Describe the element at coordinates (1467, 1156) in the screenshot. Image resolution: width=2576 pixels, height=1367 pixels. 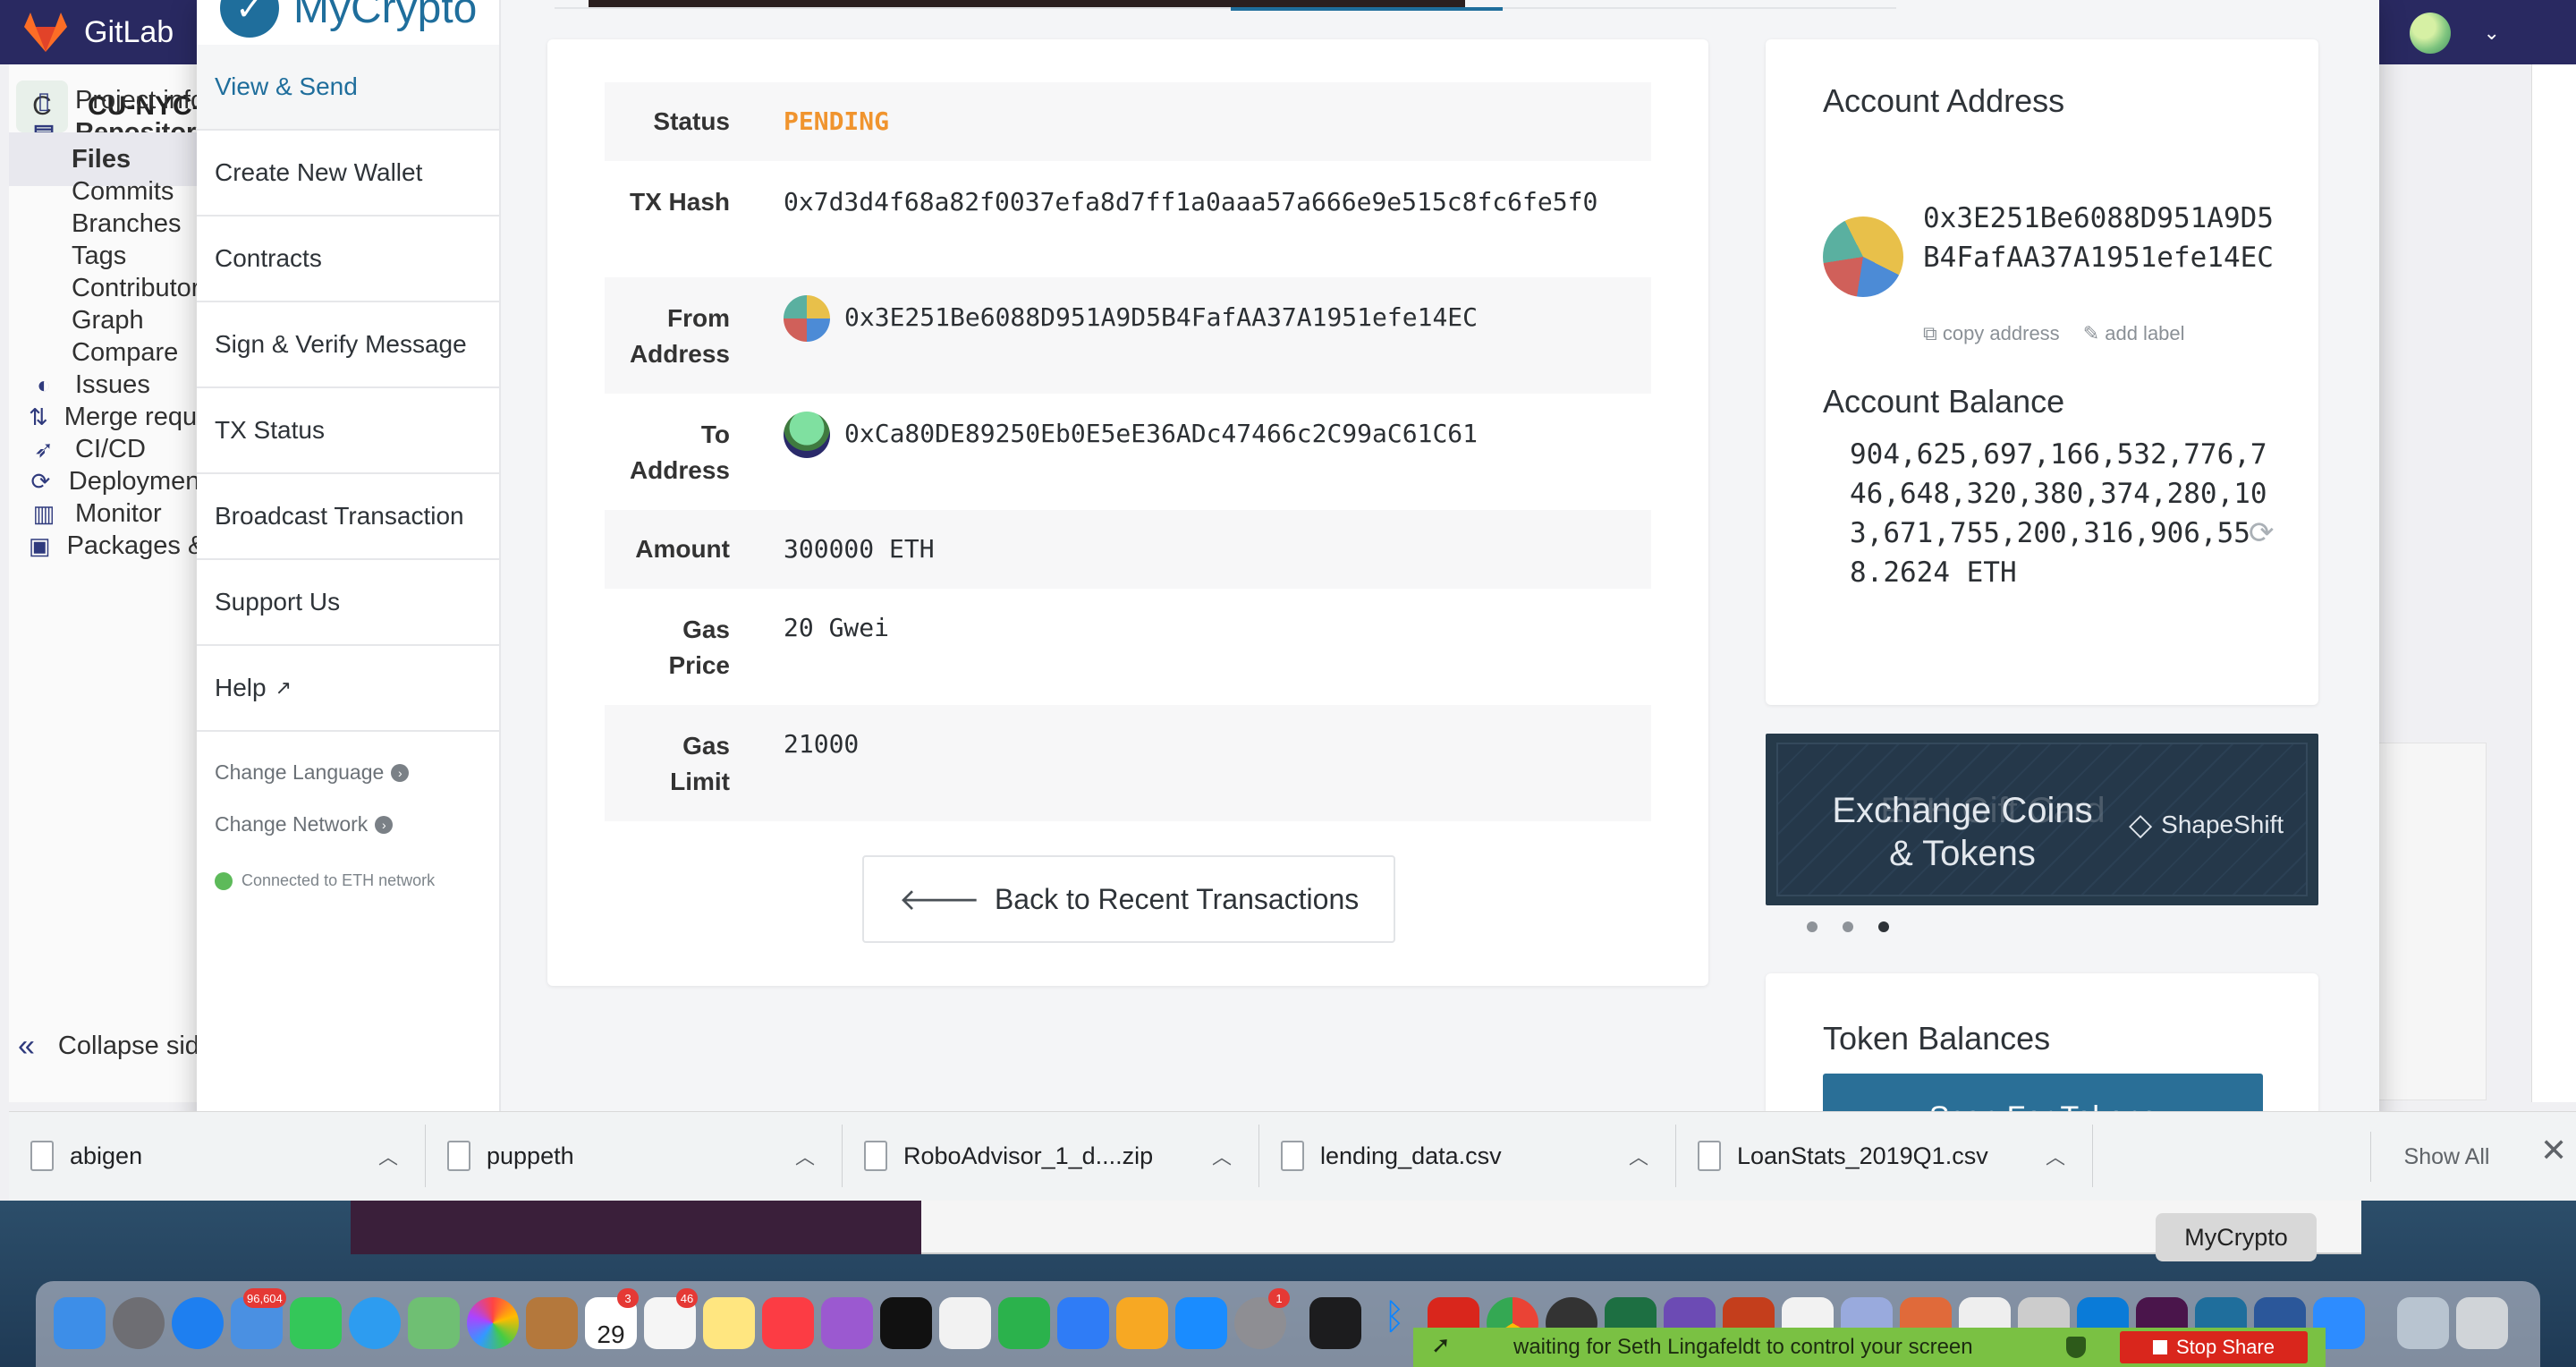
I see `download-item: lending_data.csv ︿` at that location.